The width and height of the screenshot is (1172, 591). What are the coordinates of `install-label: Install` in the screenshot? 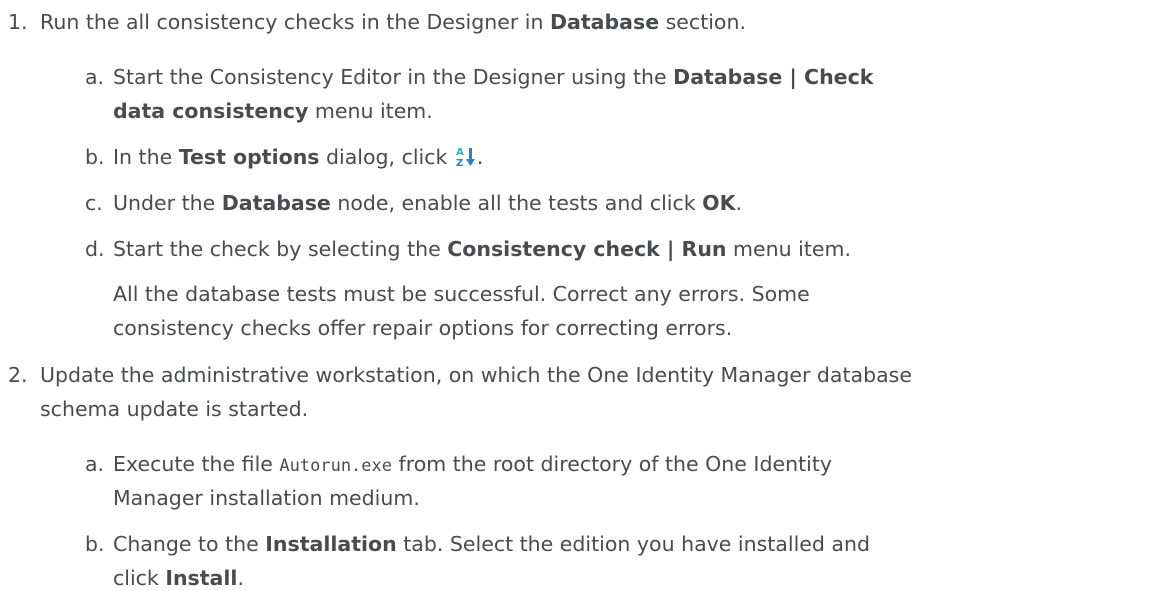 It's located at (201, 578).